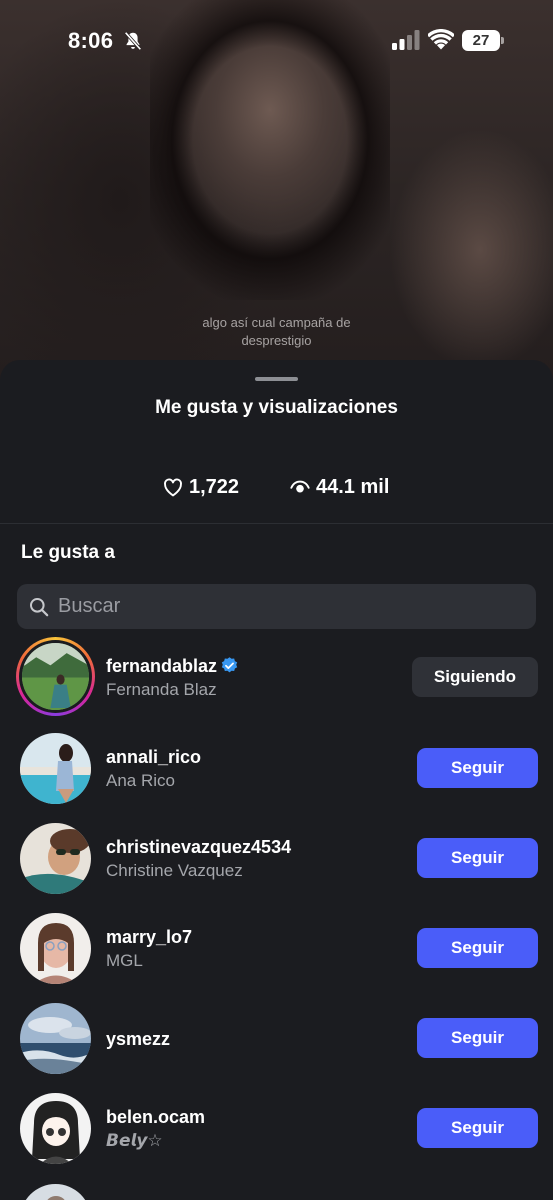  Describe the element at coordinates (276, 769) in the screenshot. I see `user-row: annali_rico Ana Rico Seguir` at that location.